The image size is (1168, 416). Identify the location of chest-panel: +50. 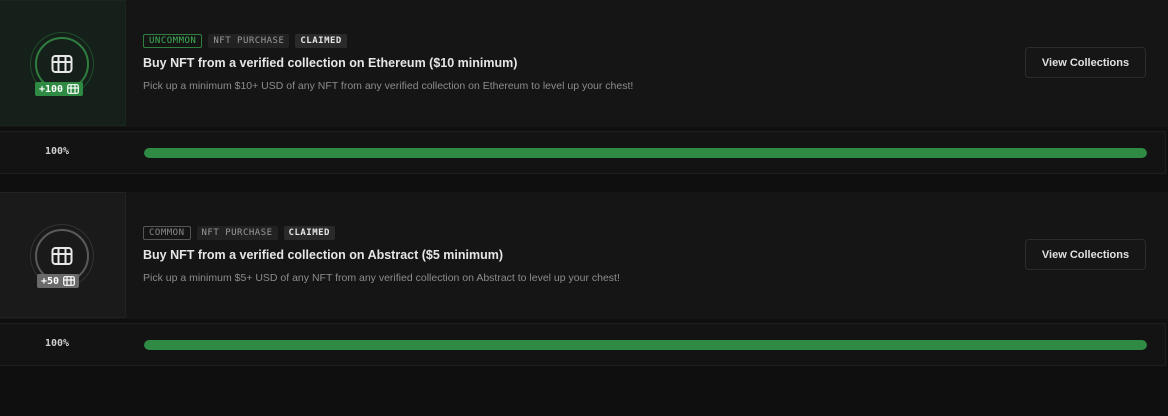
(63, 255).